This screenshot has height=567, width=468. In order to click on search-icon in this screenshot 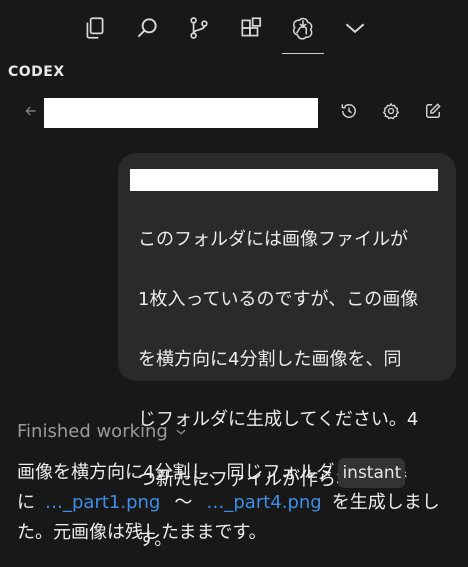, I will do `click(147, 28)`.